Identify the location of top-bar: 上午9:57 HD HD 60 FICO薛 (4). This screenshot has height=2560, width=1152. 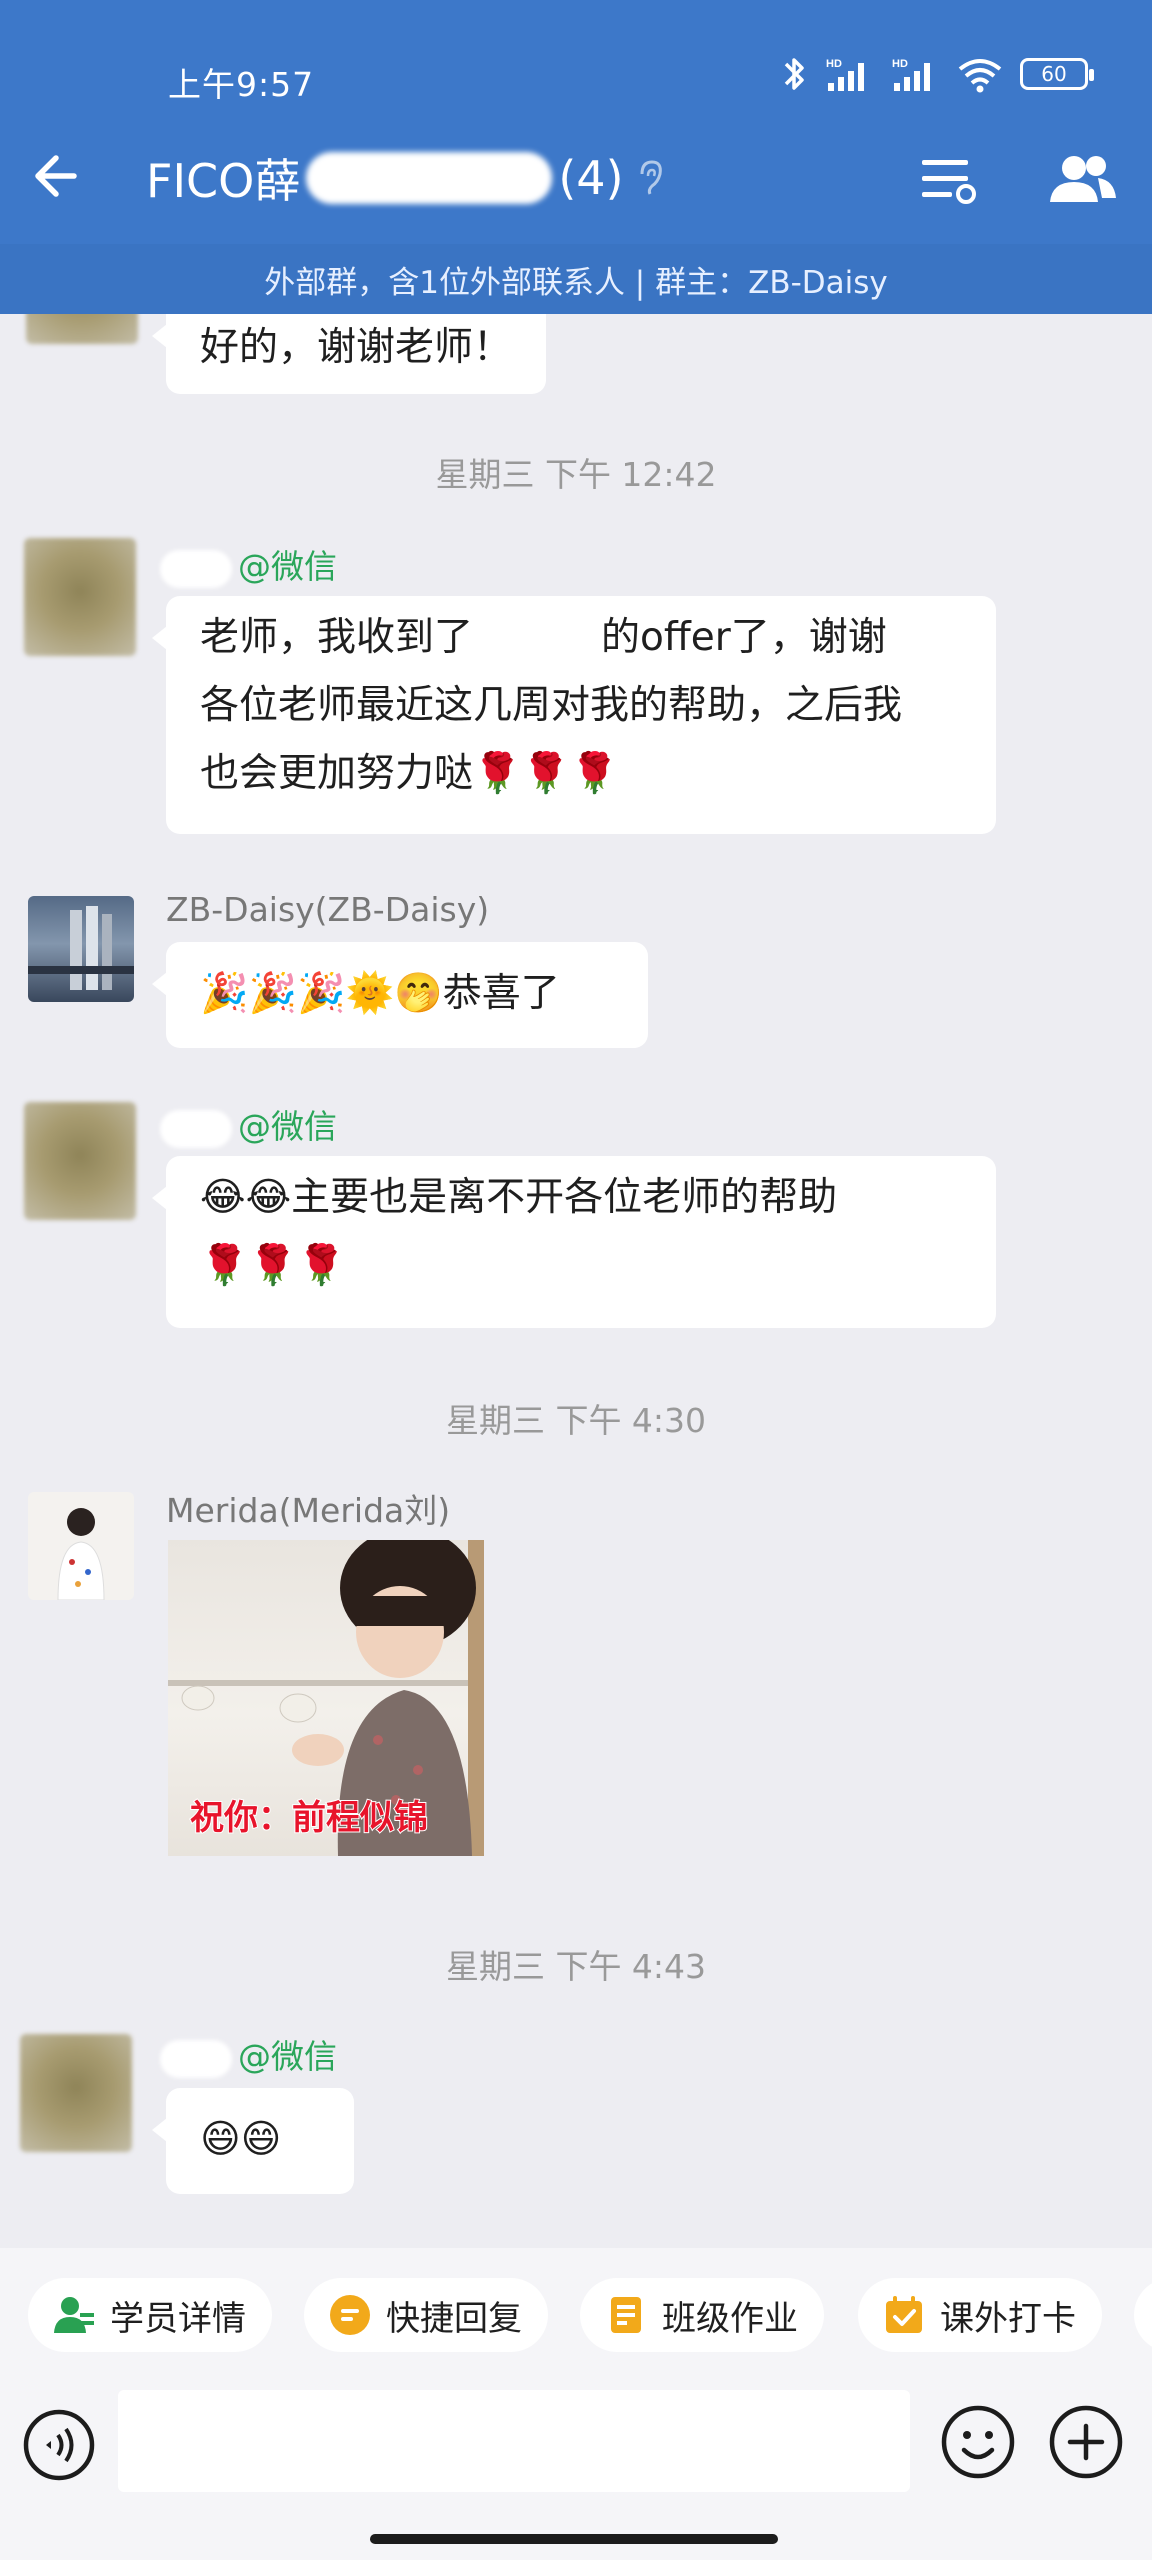
(576, 122).